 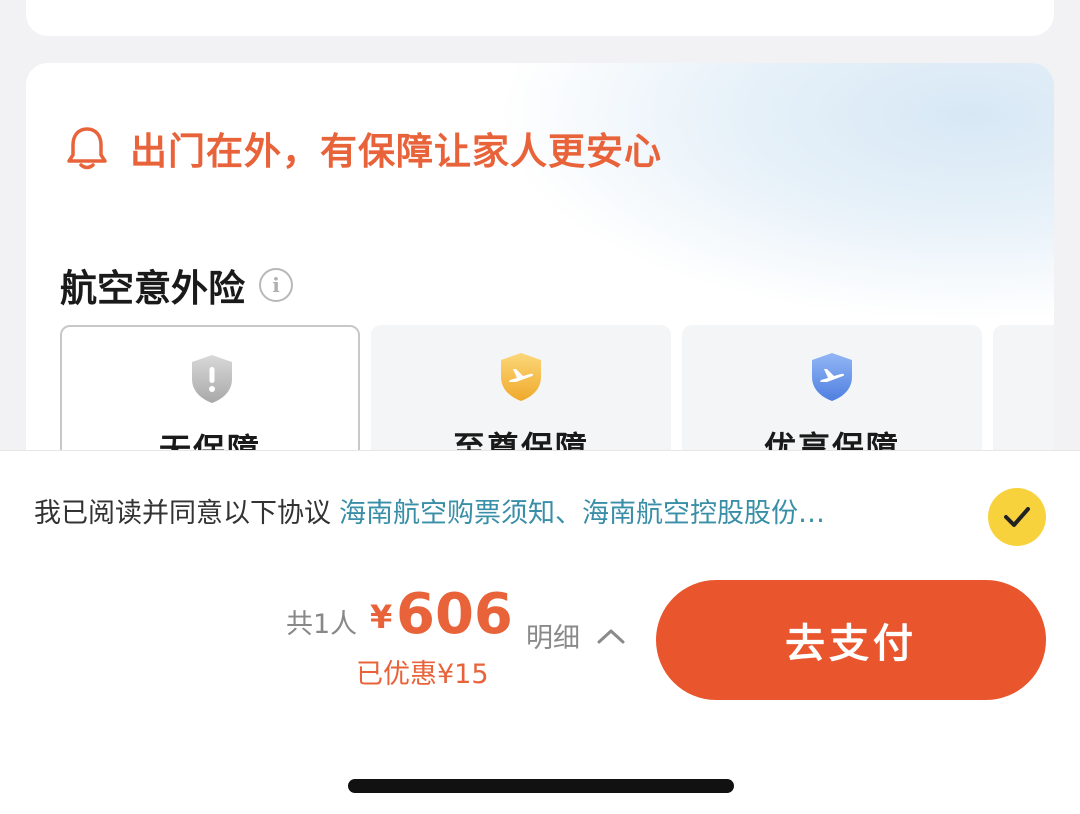 I want to click on info-icon: i, so click(x=276, y=285).